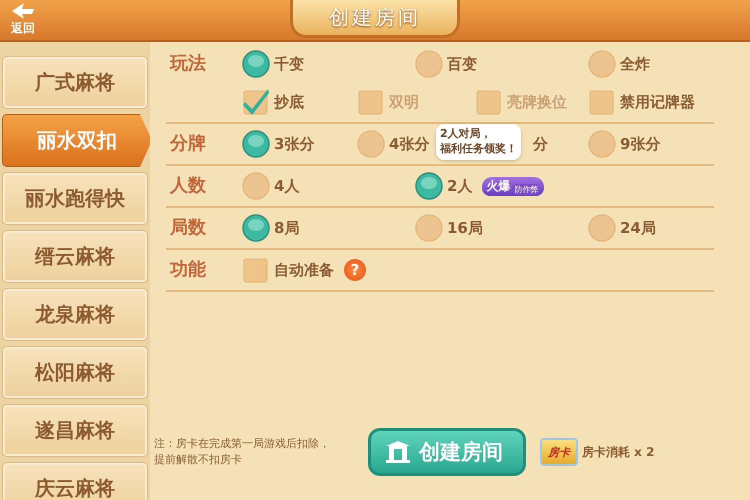  Describe the element at coordinates (76, 140) in the screenshot. I see `sidebar-item: 丽水双扣` at that location.